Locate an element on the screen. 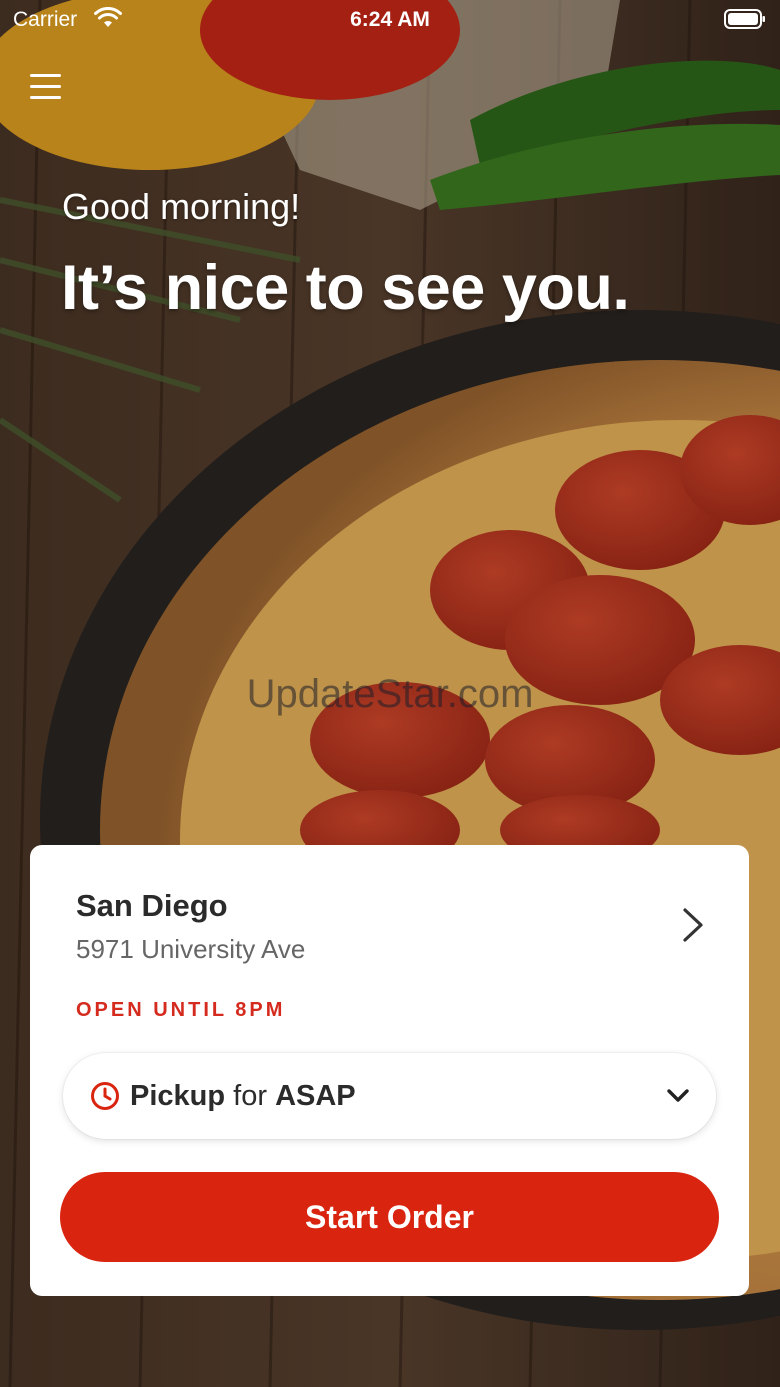 Image resolution: width=780 pixels, height=1387 pixels. status-bar: Carrier 6:24 AM is located at coordinates (390, 20).